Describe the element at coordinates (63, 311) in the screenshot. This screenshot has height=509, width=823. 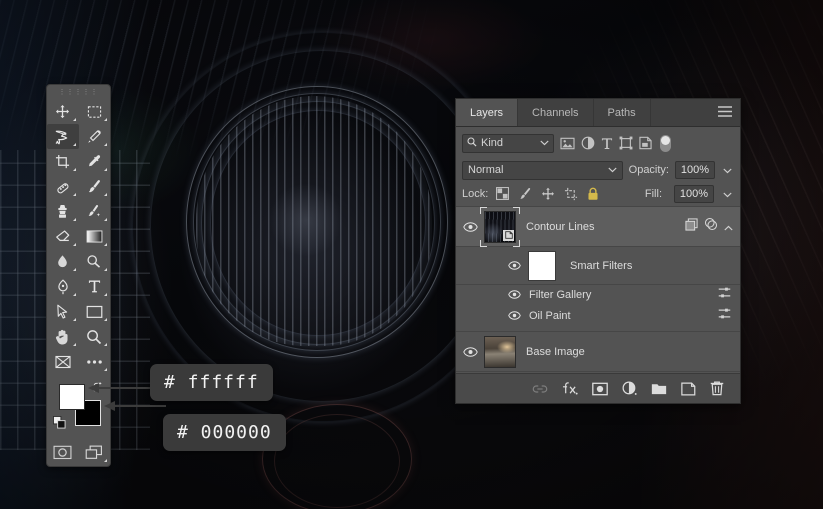
I see `path-selection-tool` at that location.